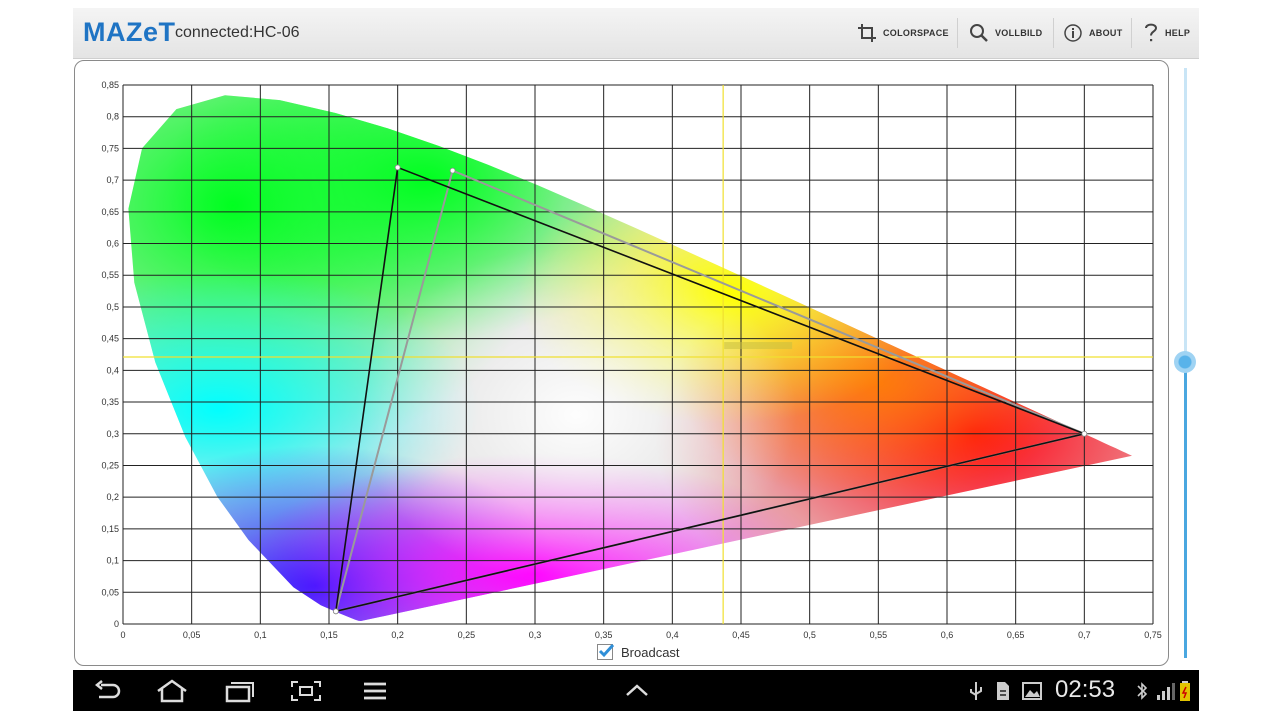  I want to click on x-tick-label: 0,3, so click(535, 635).